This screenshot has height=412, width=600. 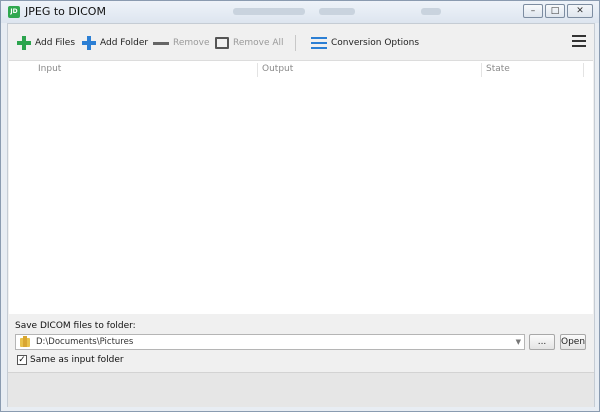 I want to click on same-as-input-option: ✓ Same as input folder, so click(x=70, y=360).